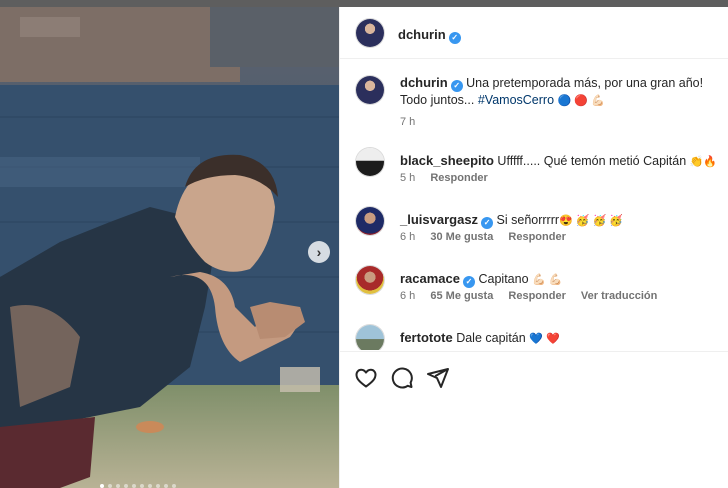 This screenshot has height=488, width=728. I want to click on comment-icon, so click(402, 378).